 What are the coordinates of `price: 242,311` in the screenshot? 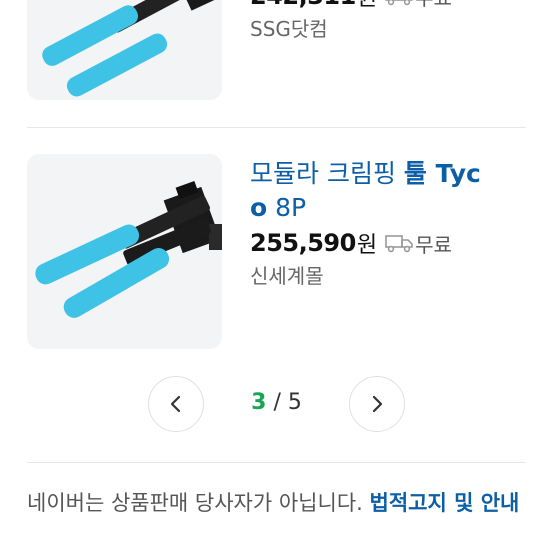 It's located at (303, 5).